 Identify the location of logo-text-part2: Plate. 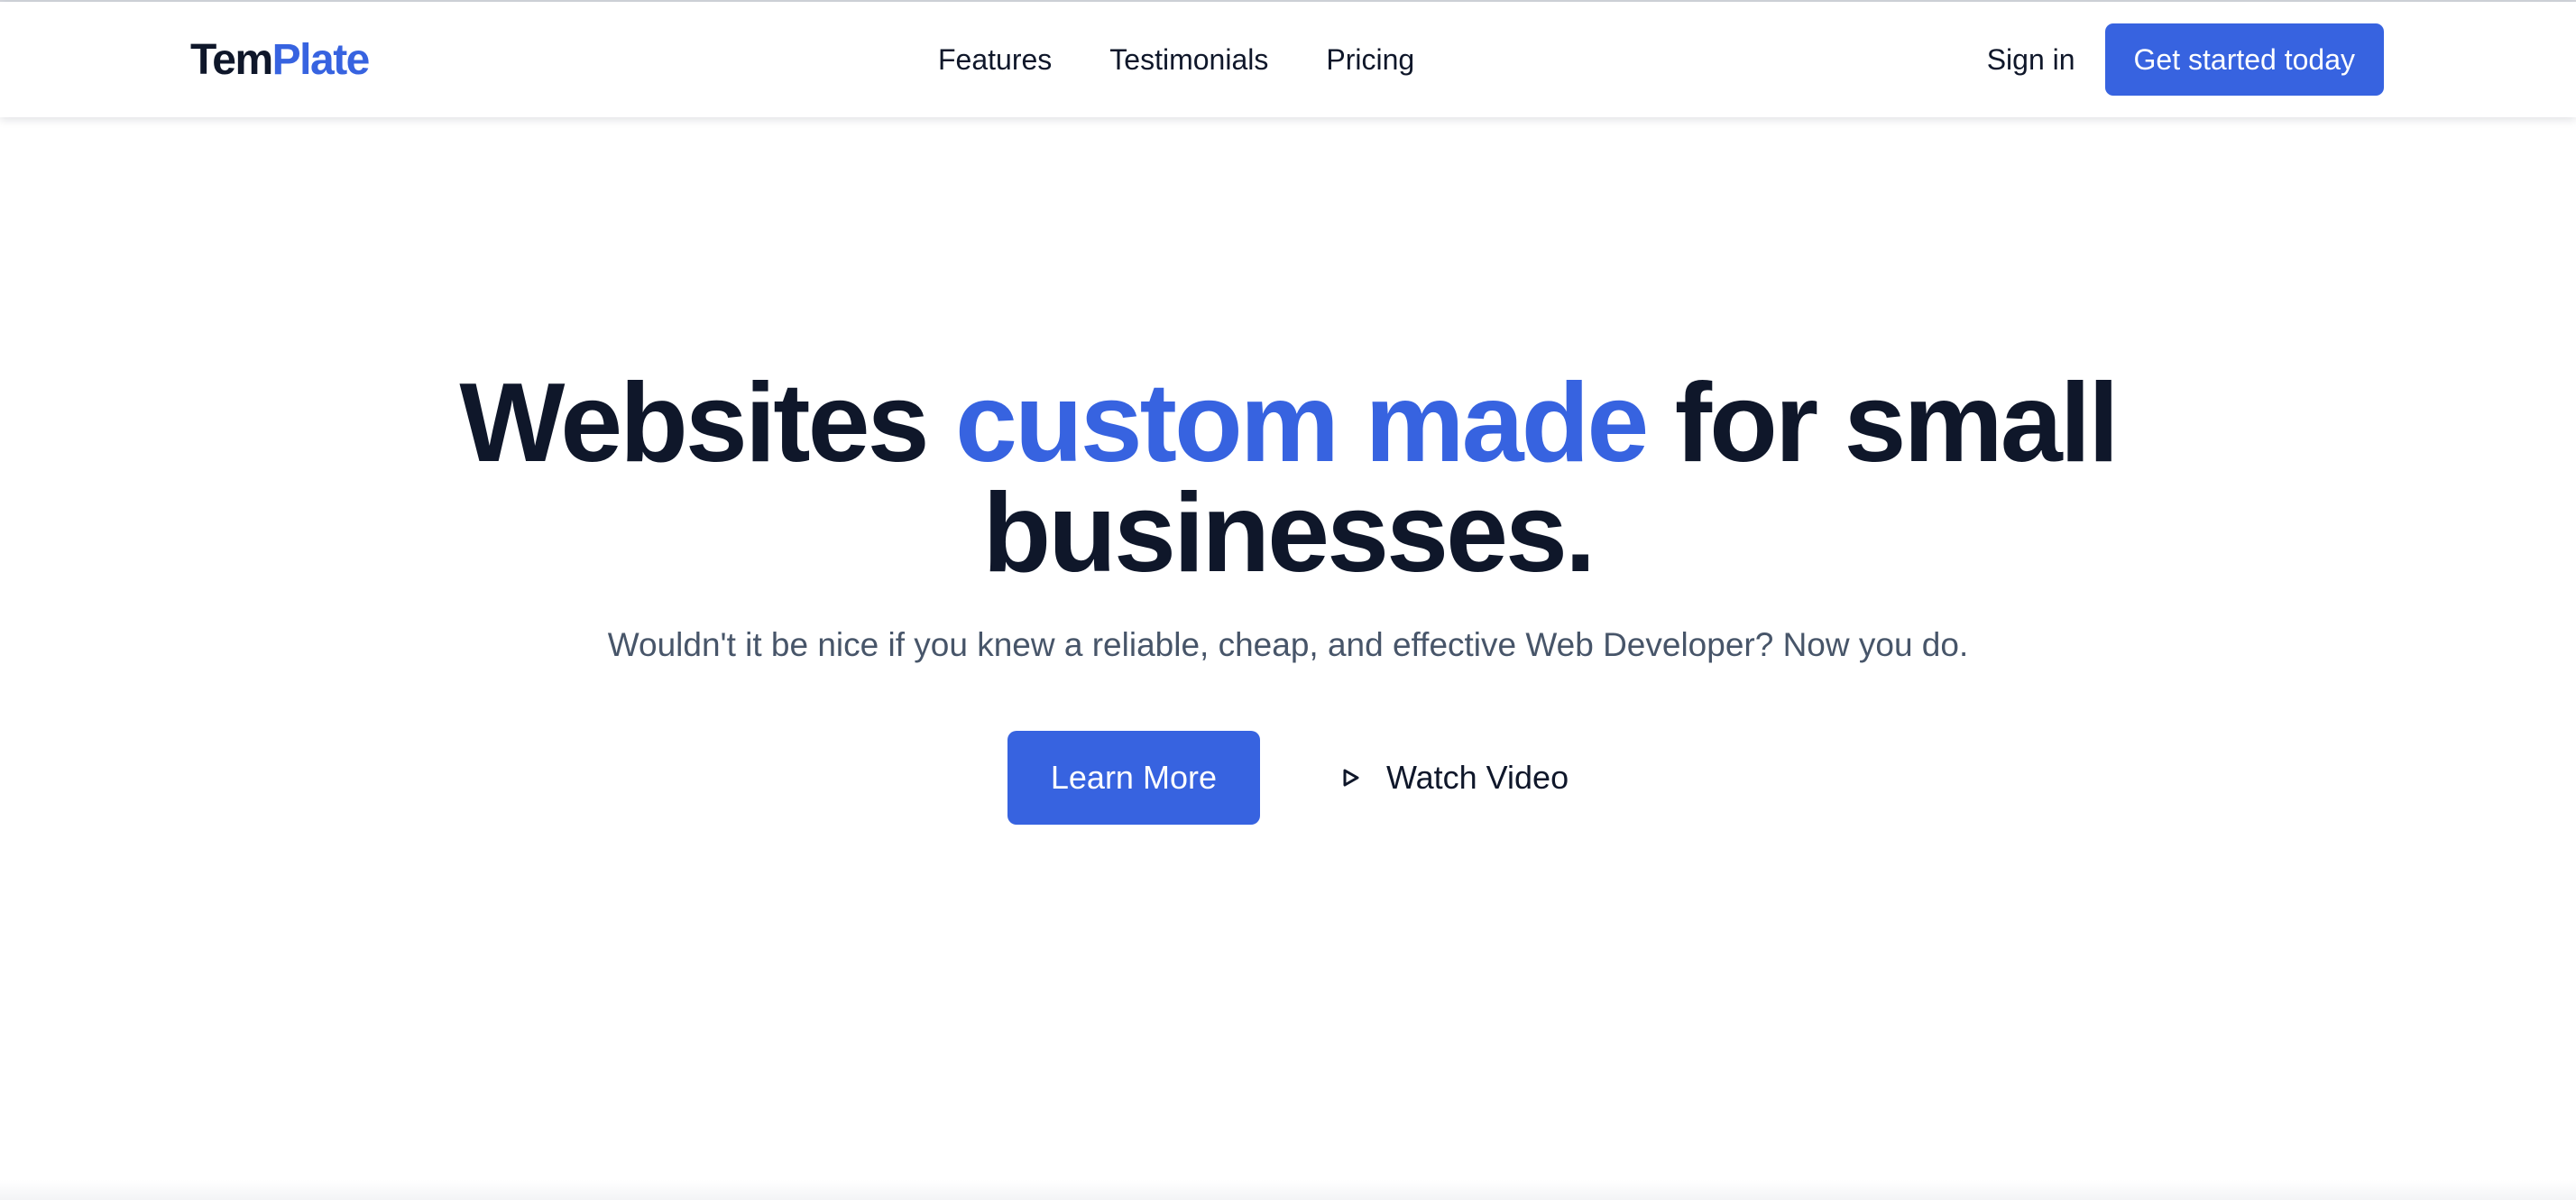
(321, 59).